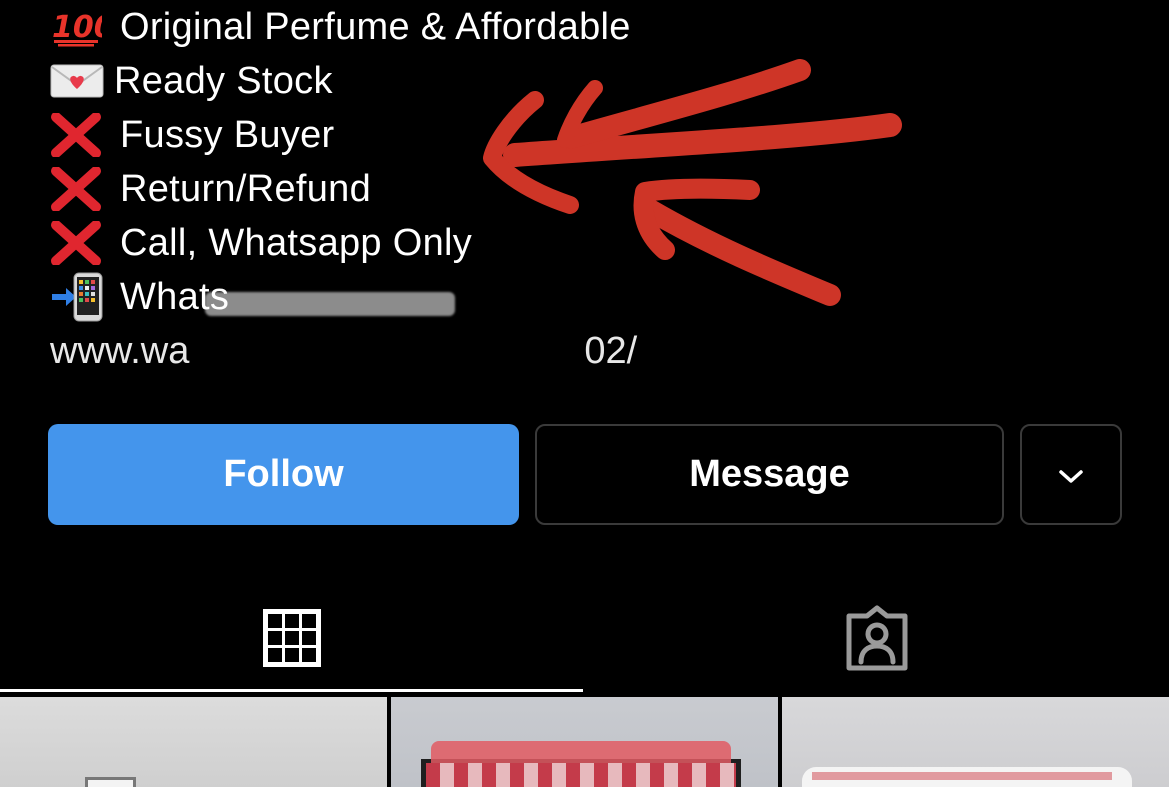 Image resolution: width=1169 pixels, height=787 pixels. What do you see at coordinates (500, 243) in the screenshot?
I see `bio-line-5: Call, Whatsapp Only` at bounding box center [500, 243].